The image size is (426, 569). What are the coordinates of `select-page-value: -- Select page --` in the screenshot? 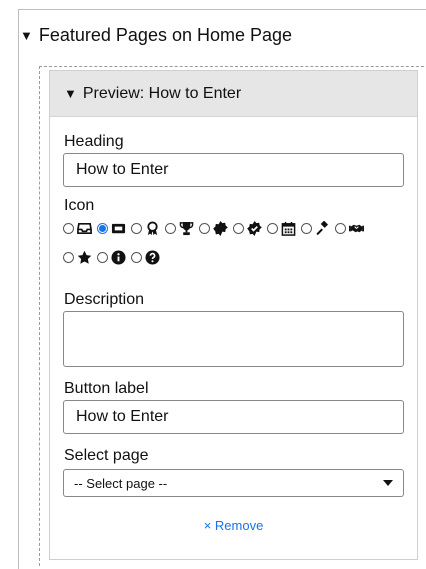 It's located at (121, 483).